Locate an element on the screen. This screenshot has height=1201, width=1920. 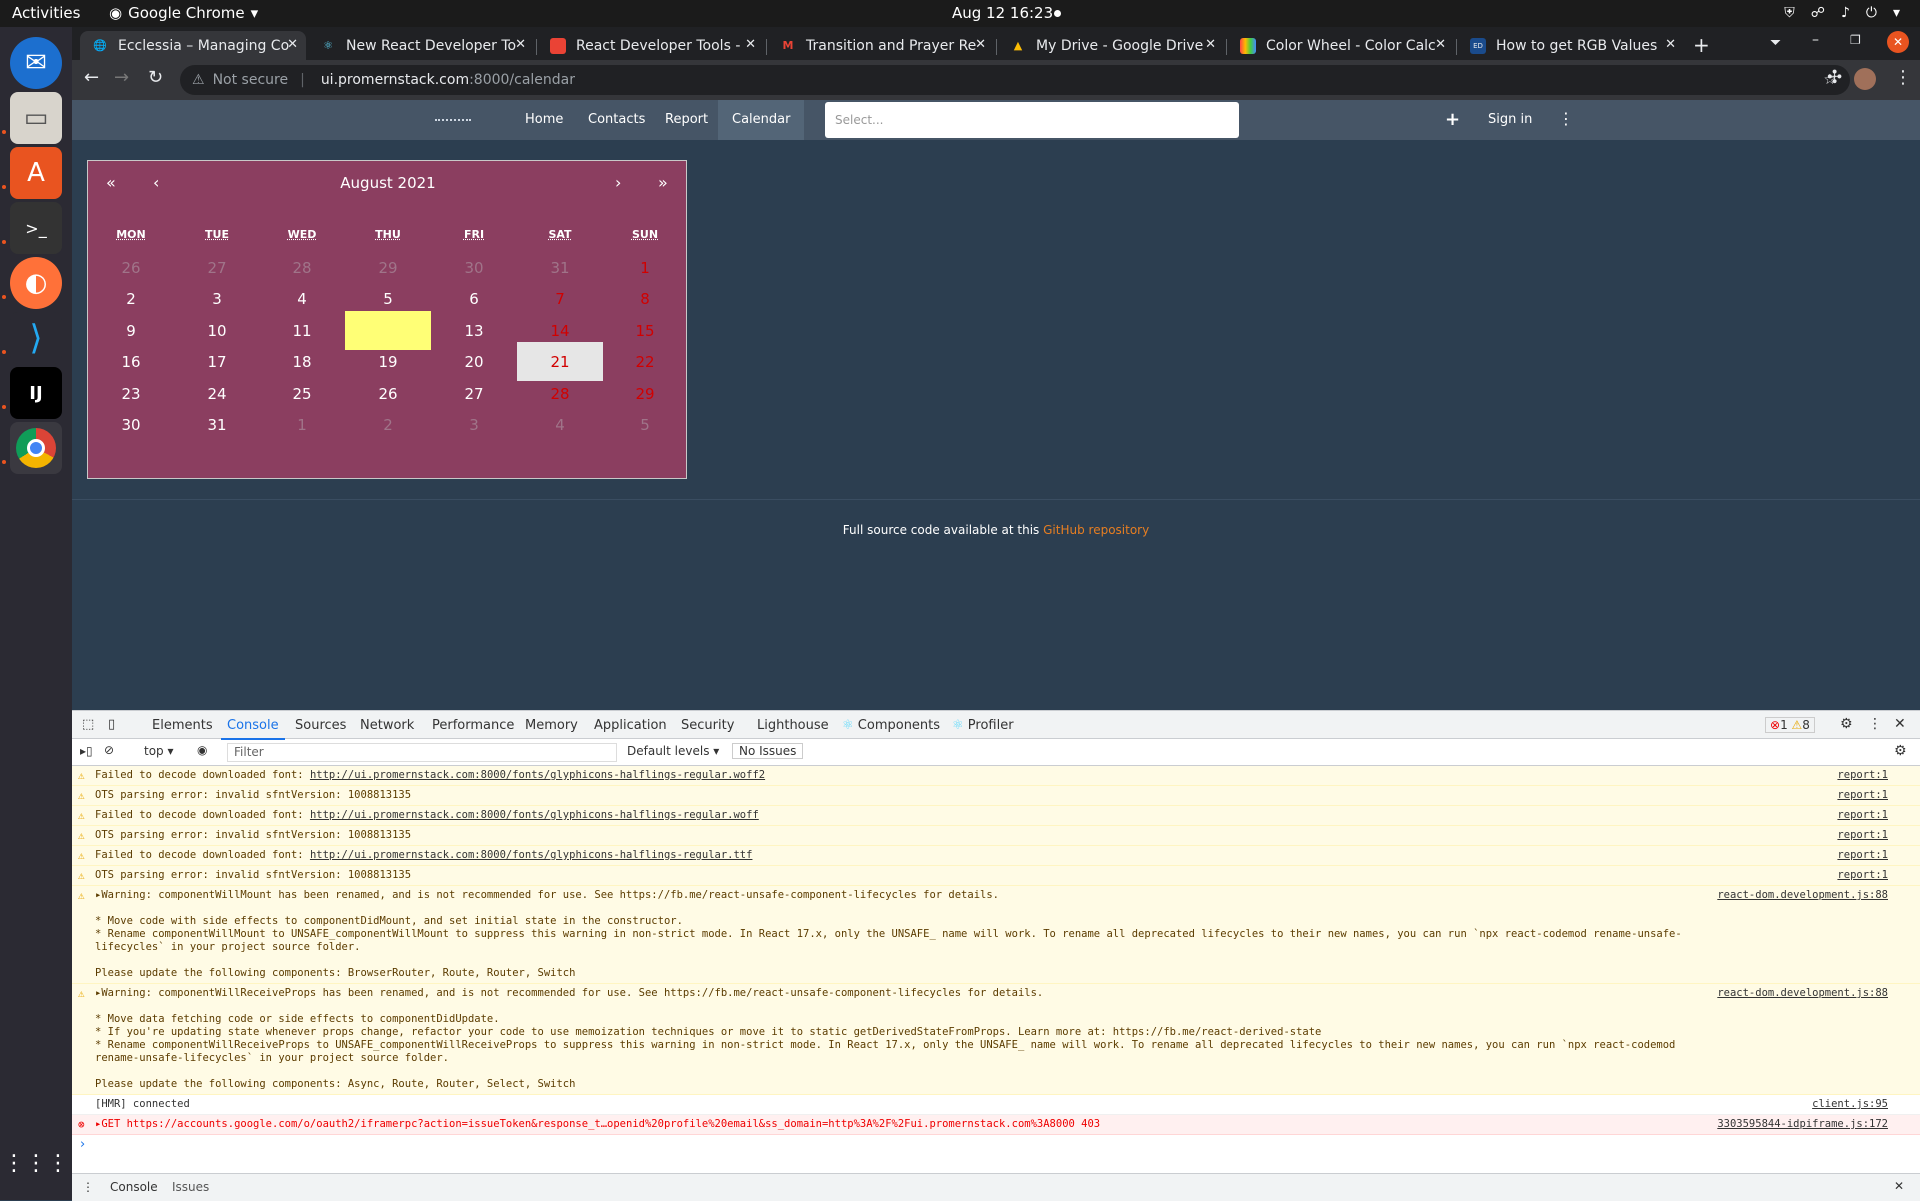
drawer-tab-issues: Issues is located at coordinates (190, 1187).